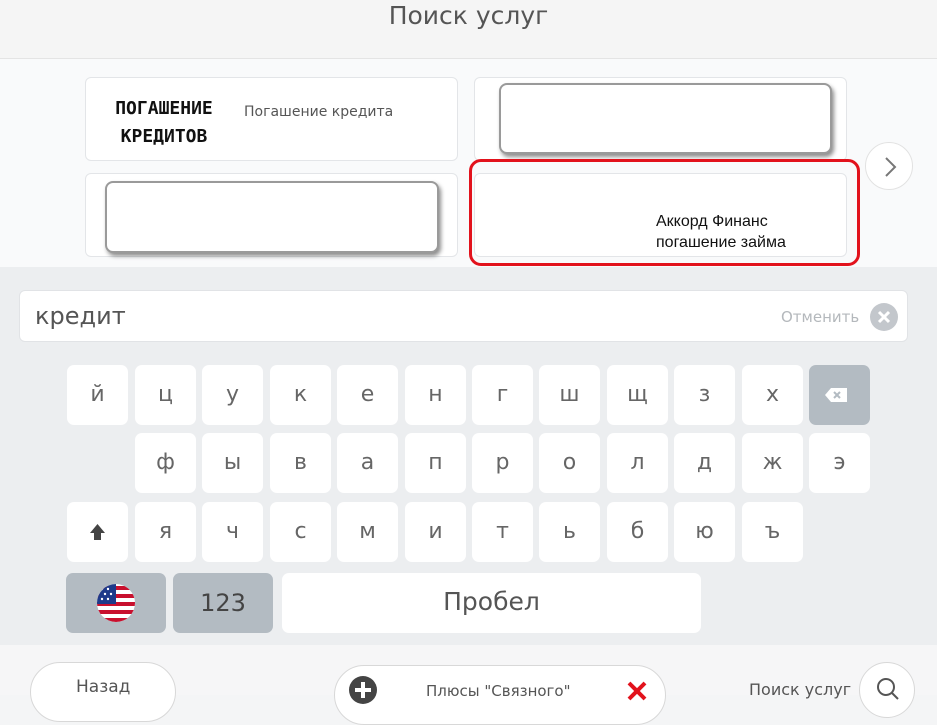 This screenshot has height=725, width=937. What do you see at coordinates (704, 395) in the screenshot?
I see `key-з: з` at bounding box center [704, 395].